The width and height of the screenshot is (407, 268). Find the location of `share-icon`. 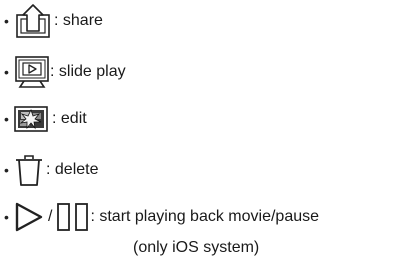

share-icon is located at coordinates (33, 21).